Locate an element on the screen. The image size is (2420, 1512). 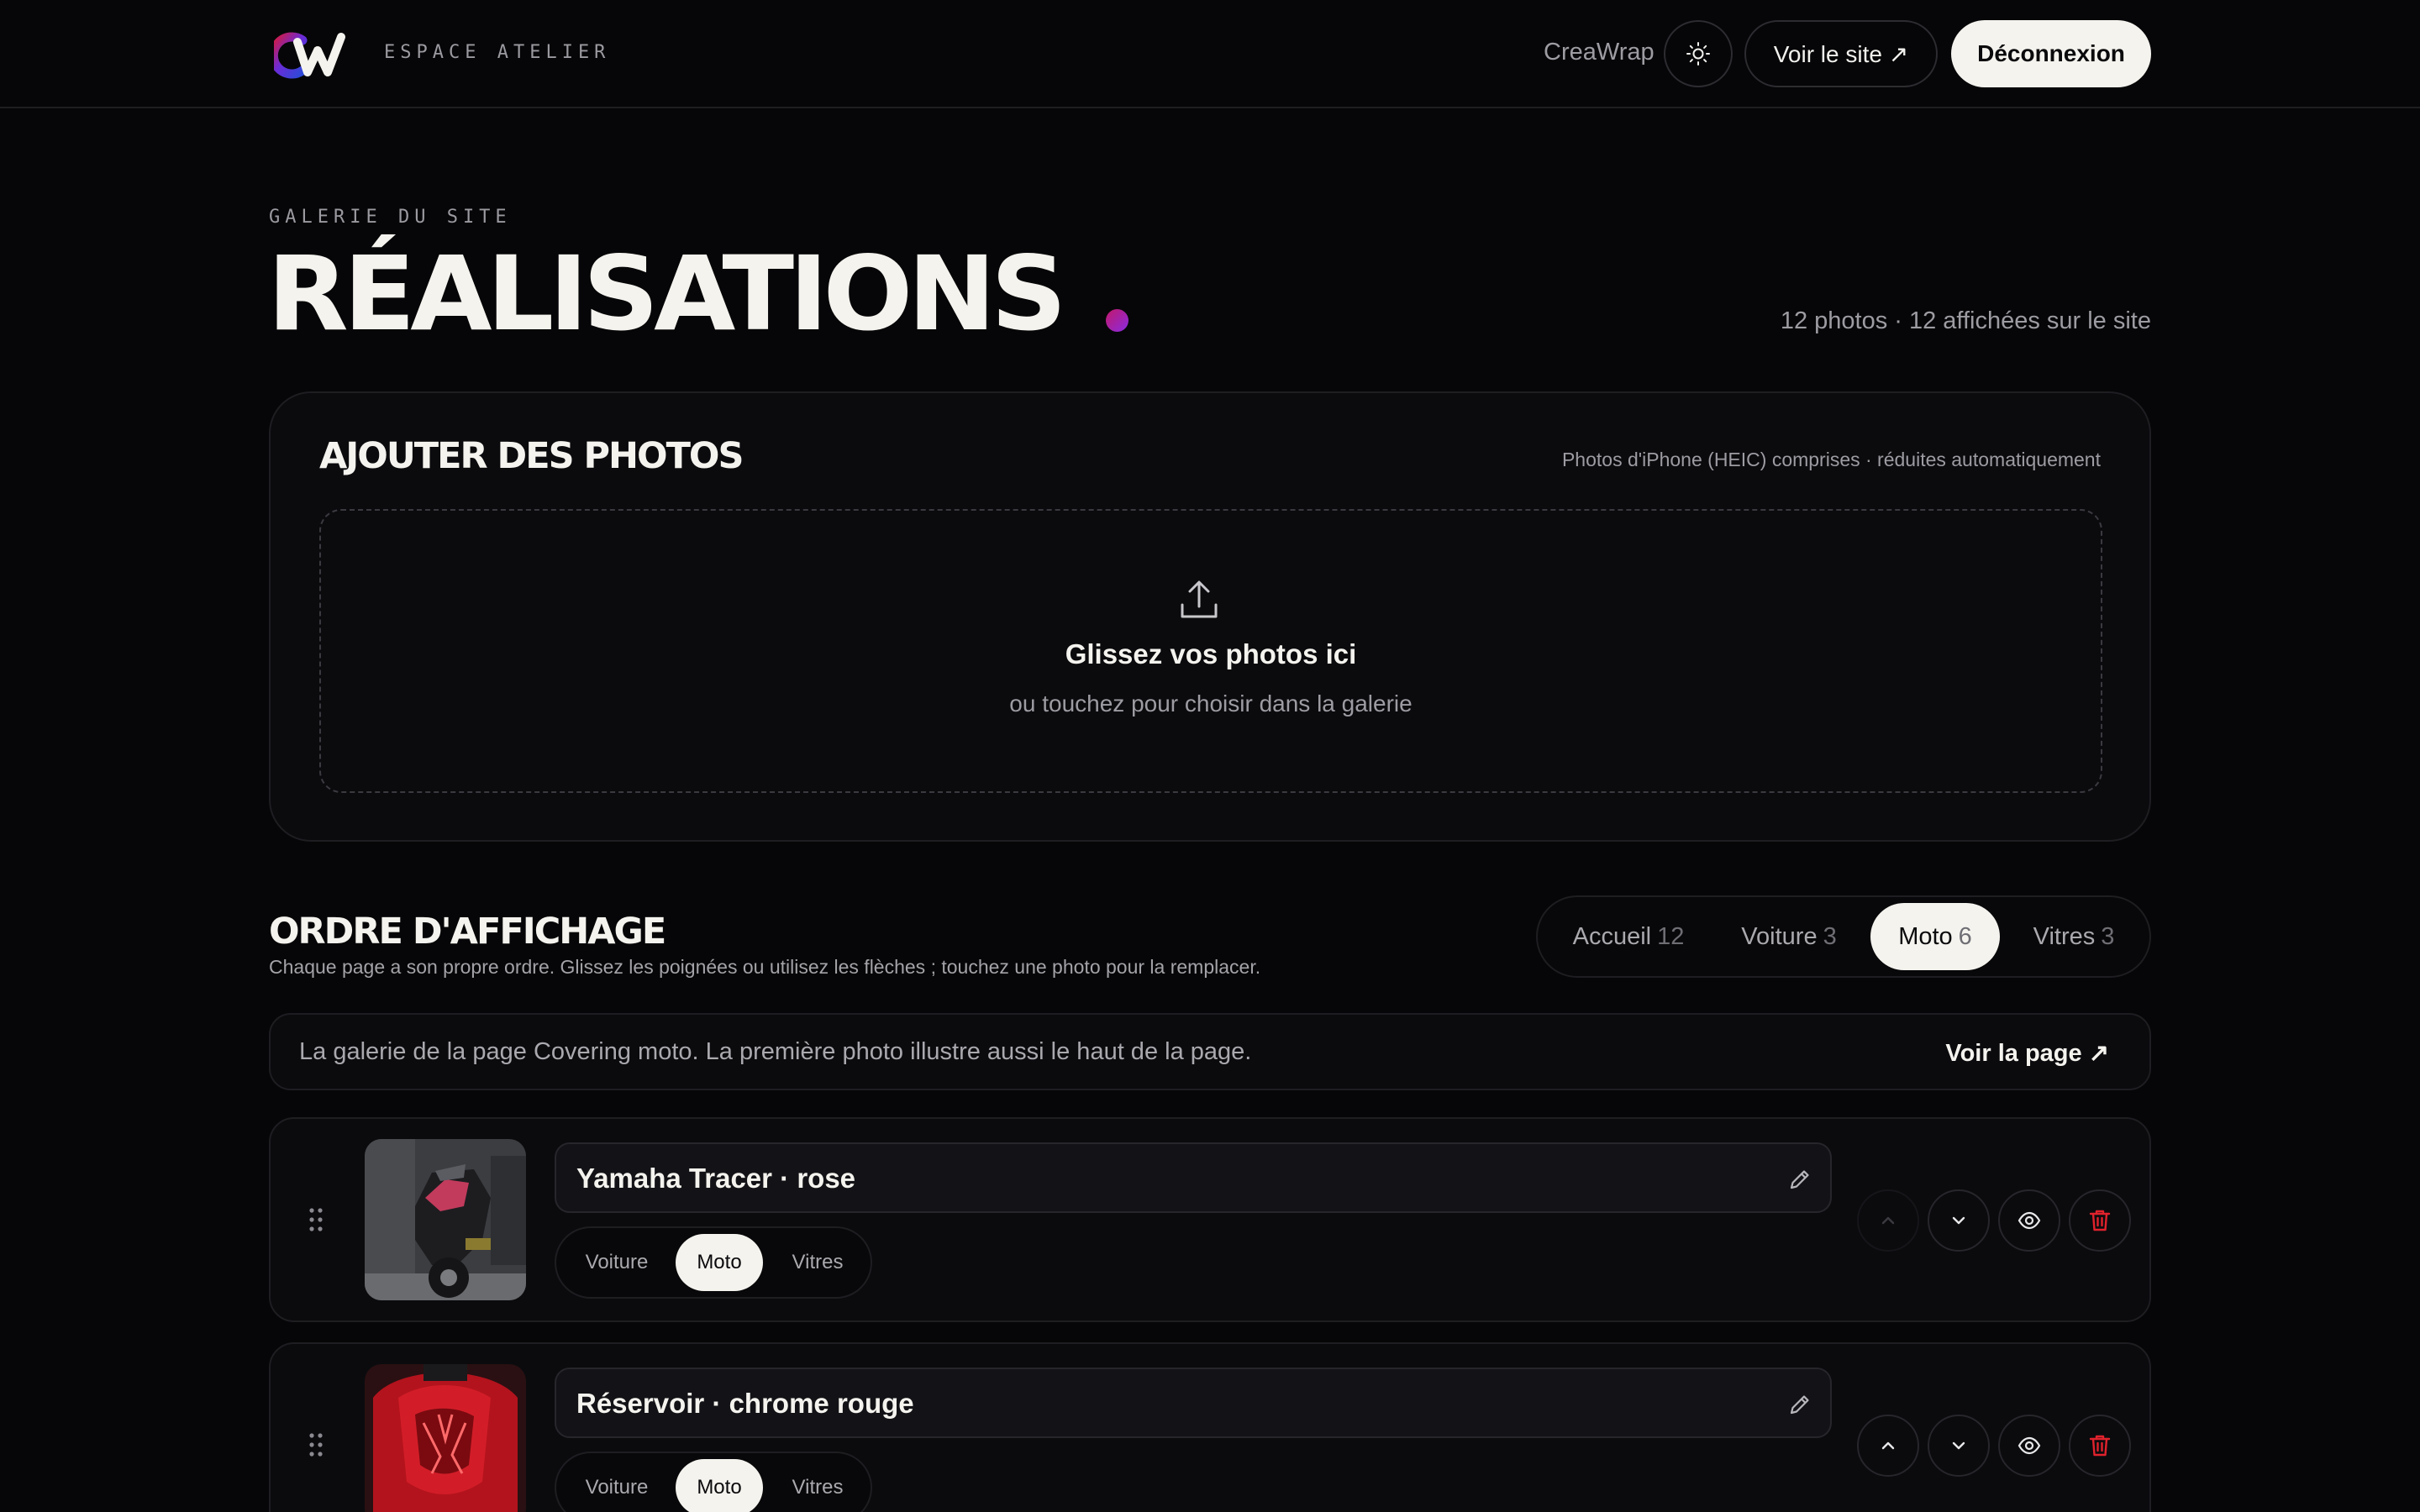
view-site-label: Voir le site ↗ is located at coordinates (1841, 53).